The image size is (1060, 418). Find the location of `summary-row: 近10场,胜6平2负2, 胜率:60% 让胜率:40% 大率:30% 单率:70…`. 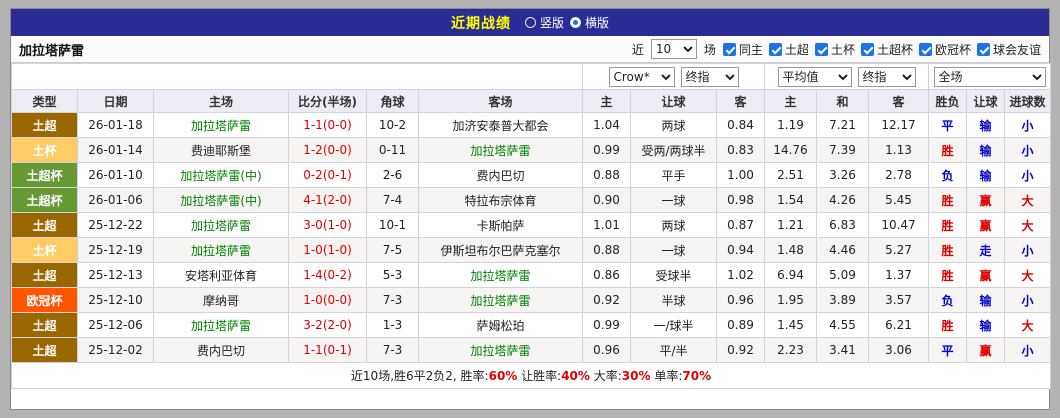

summary-row: 近10场,胜6平2负2, 胜率:60% 让胜率:40% 大率:30% 单率:70… is located at coordinates (531, 375).